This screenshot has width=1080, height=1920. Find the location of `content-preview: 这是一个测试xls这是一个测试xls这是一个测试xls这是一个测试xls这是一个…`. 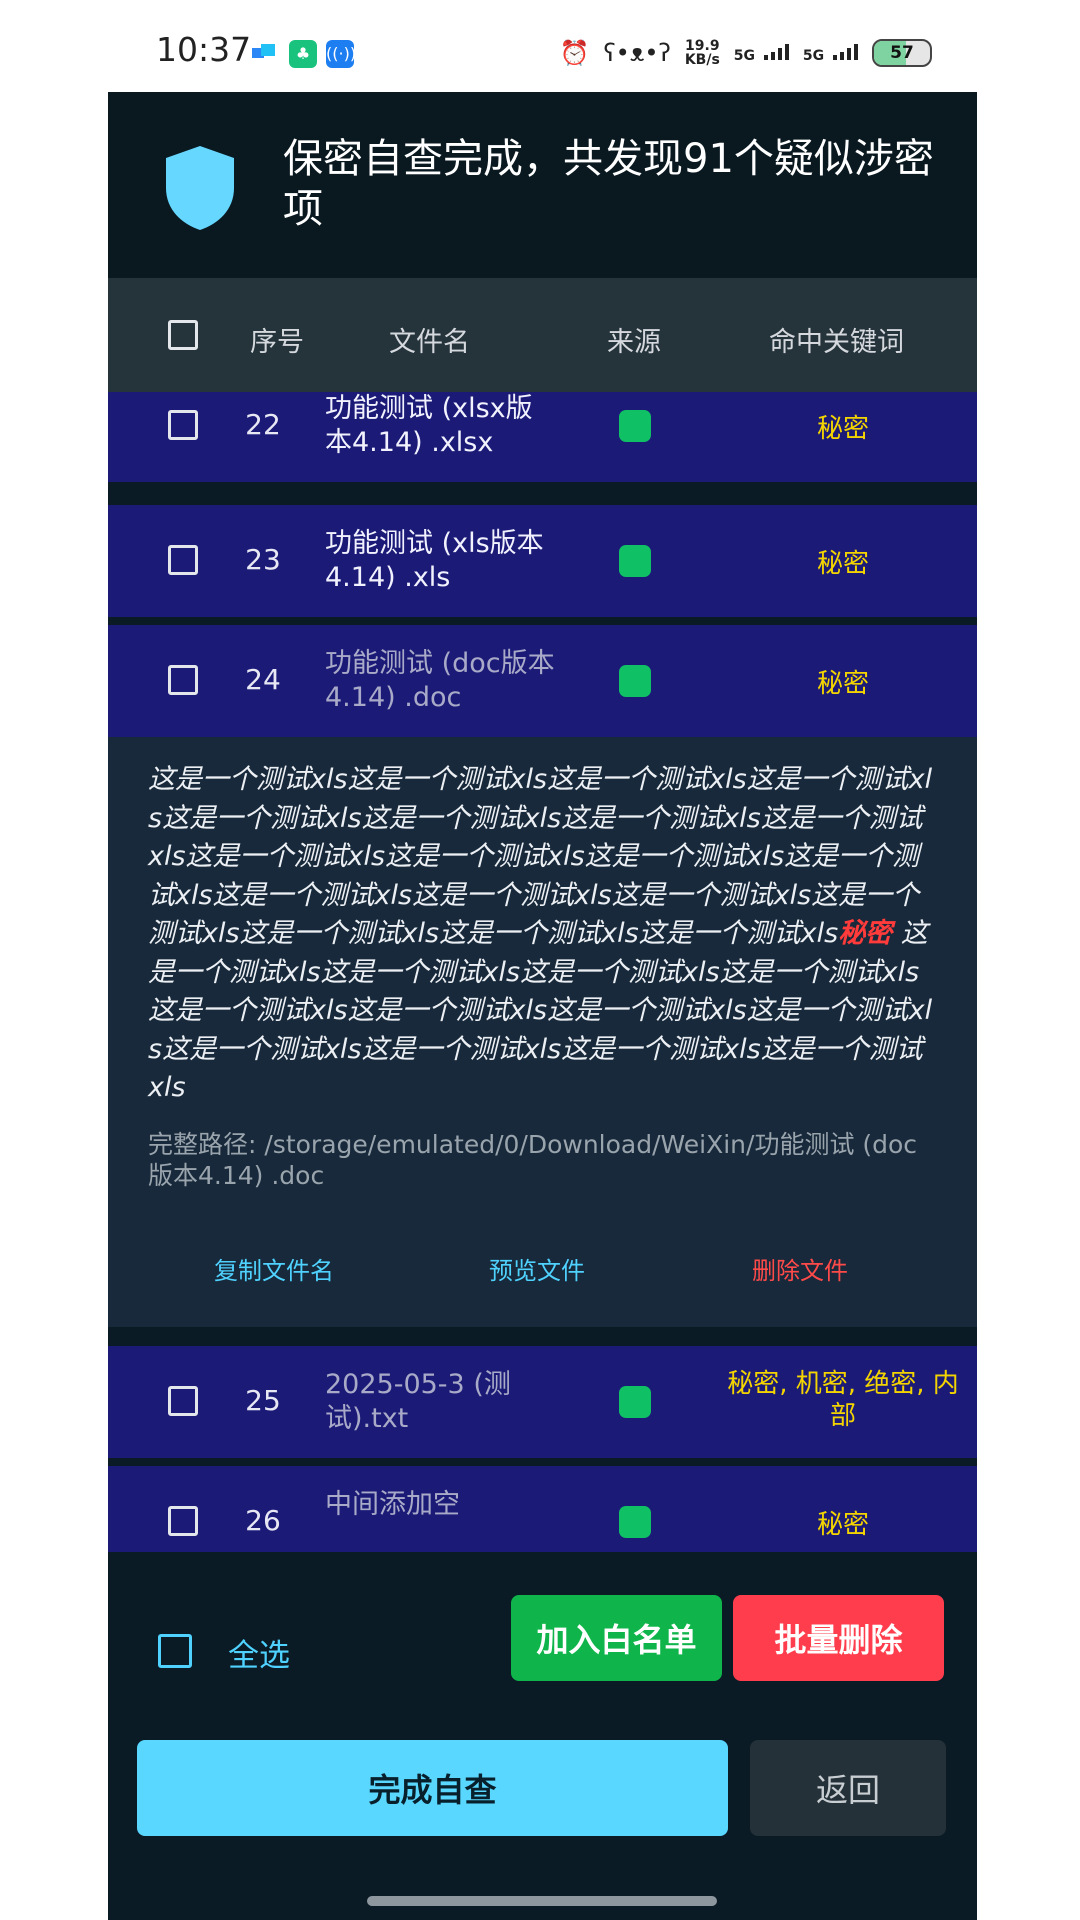

content-preview: 这是一个测试xls这是一个测试xls这是一个测试xls这是一个测试xls这是一个… is located at coordinates (543, 934).